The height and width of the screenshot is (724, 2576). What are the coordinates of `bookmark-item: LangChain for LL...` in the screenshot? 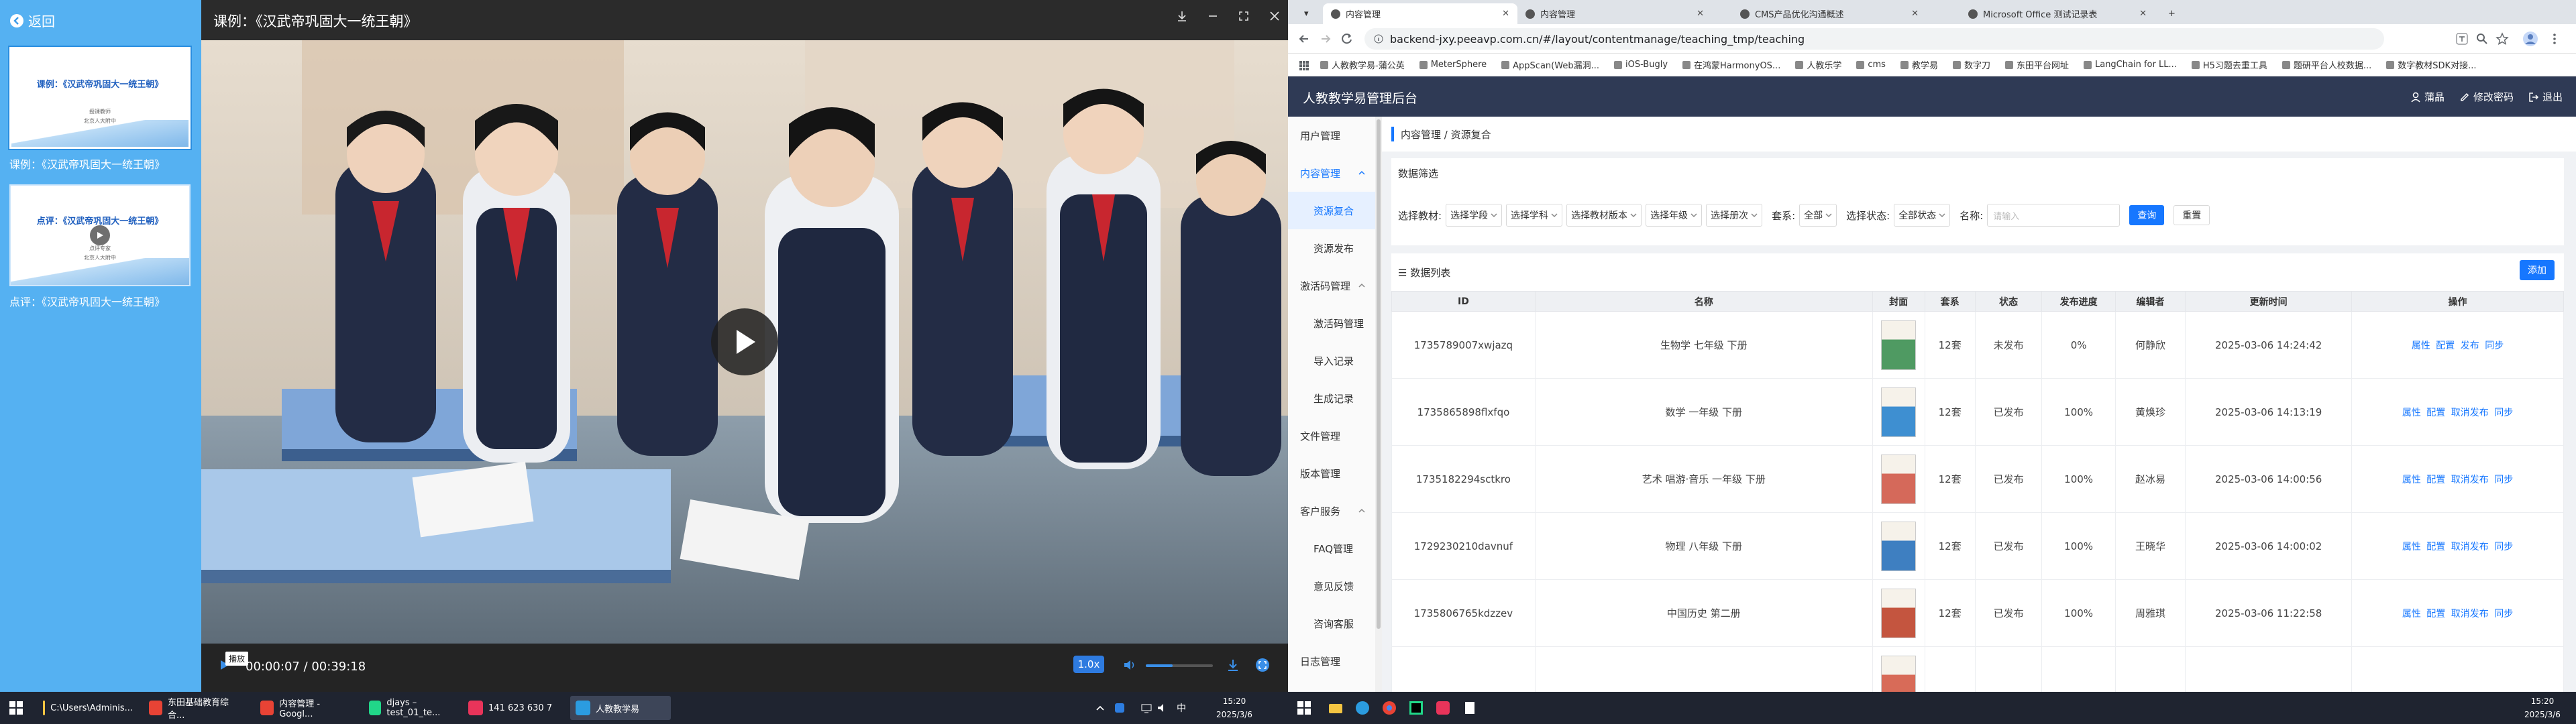 It's located at (2130, 65).